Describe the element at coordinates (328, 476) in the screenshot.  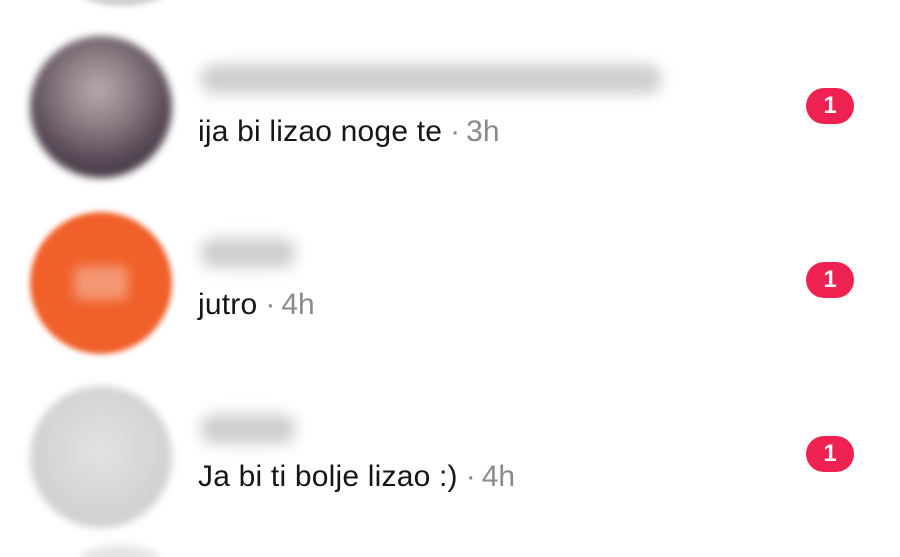
I see `message-text: Ja bi ti bolje lizao :)` at that location.